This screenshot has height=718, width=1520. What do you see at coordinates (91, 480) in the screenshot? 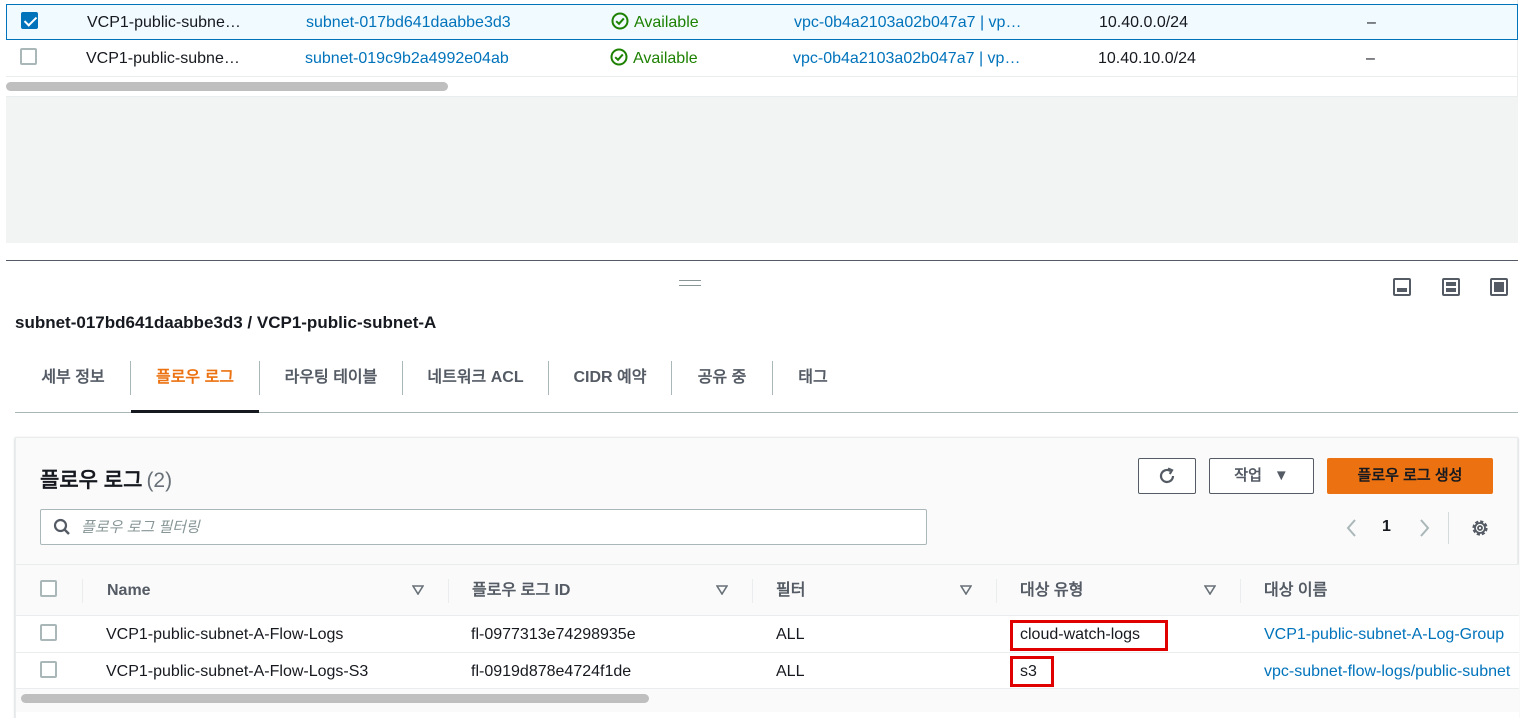
I see `flow-logs-title: 플로우 로그` at bounding box center [91, 480].